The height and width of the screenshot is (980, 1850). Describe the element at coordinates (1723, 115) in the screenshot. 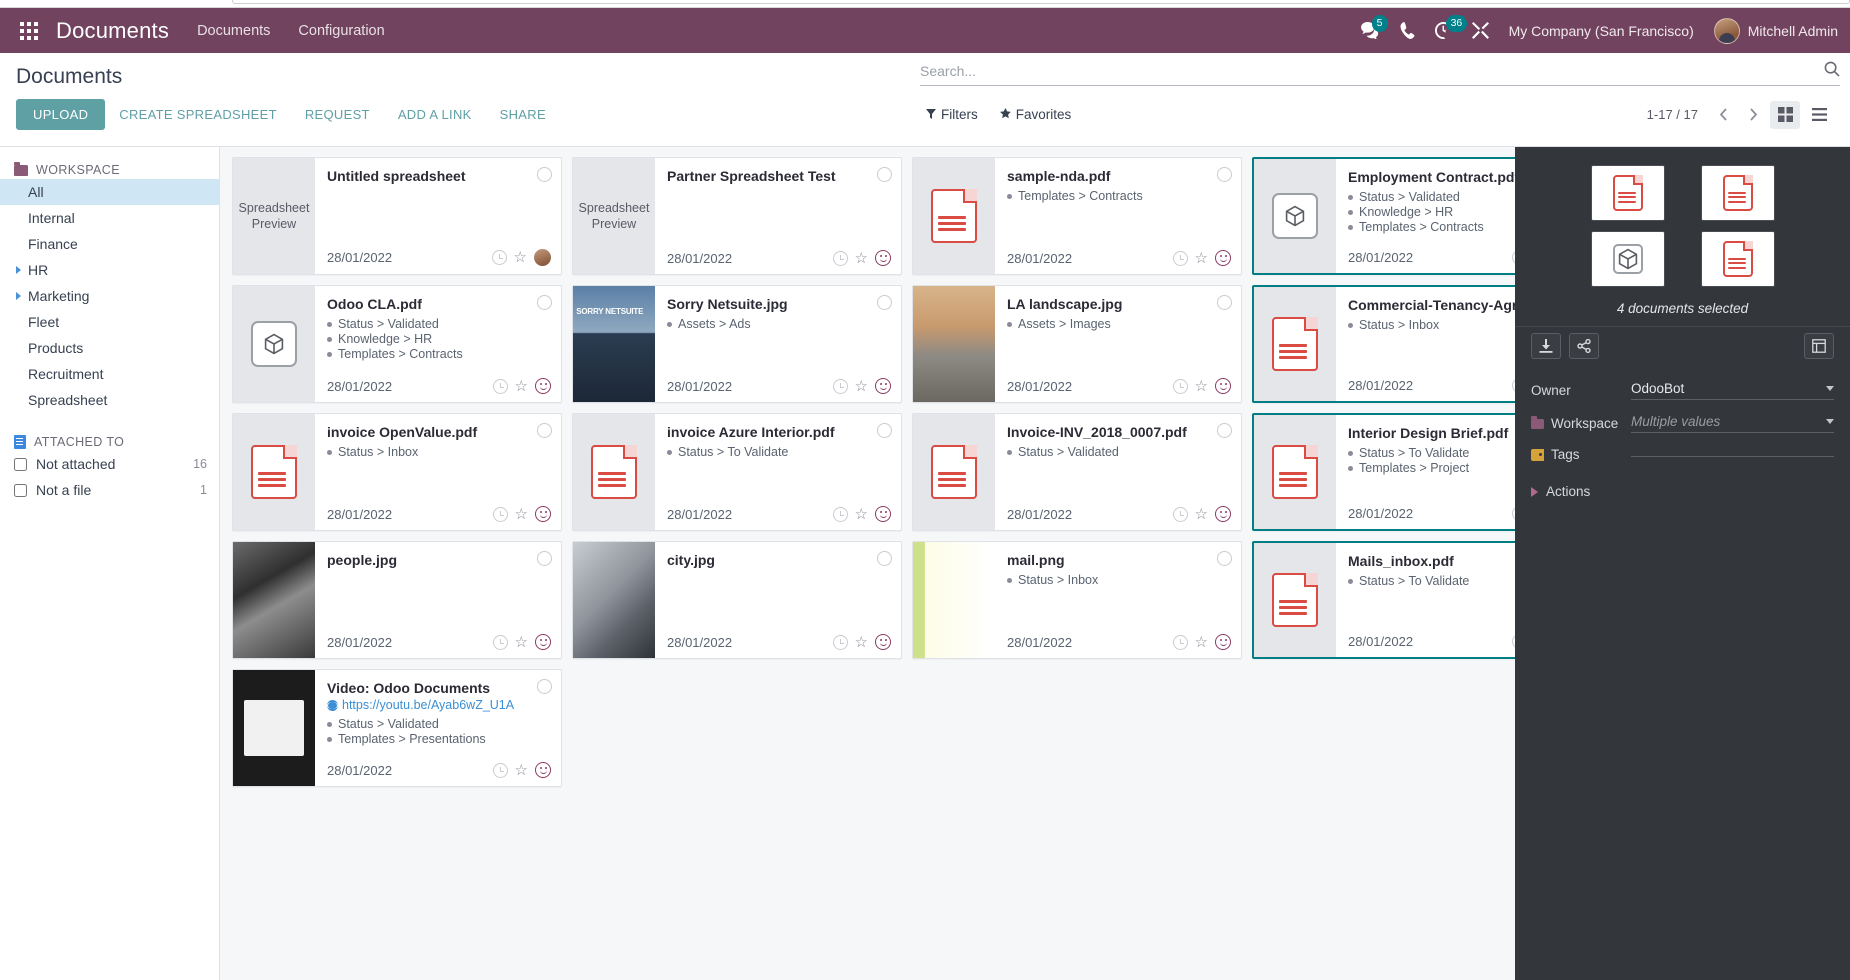

I see `pager-previous-icon` at that location.